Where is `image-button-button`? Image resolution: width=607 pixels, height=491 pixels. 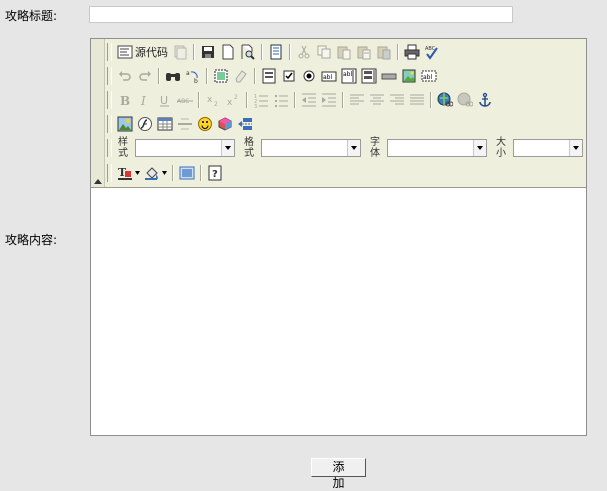 image-button-button is located at coordinates (409, 76).